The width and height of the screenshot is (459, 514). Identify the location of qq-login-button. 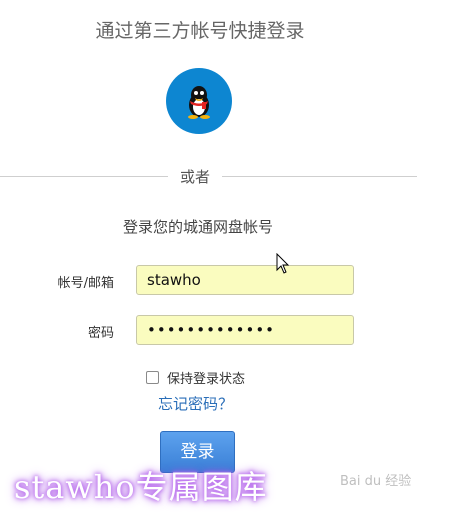
(199, 101).